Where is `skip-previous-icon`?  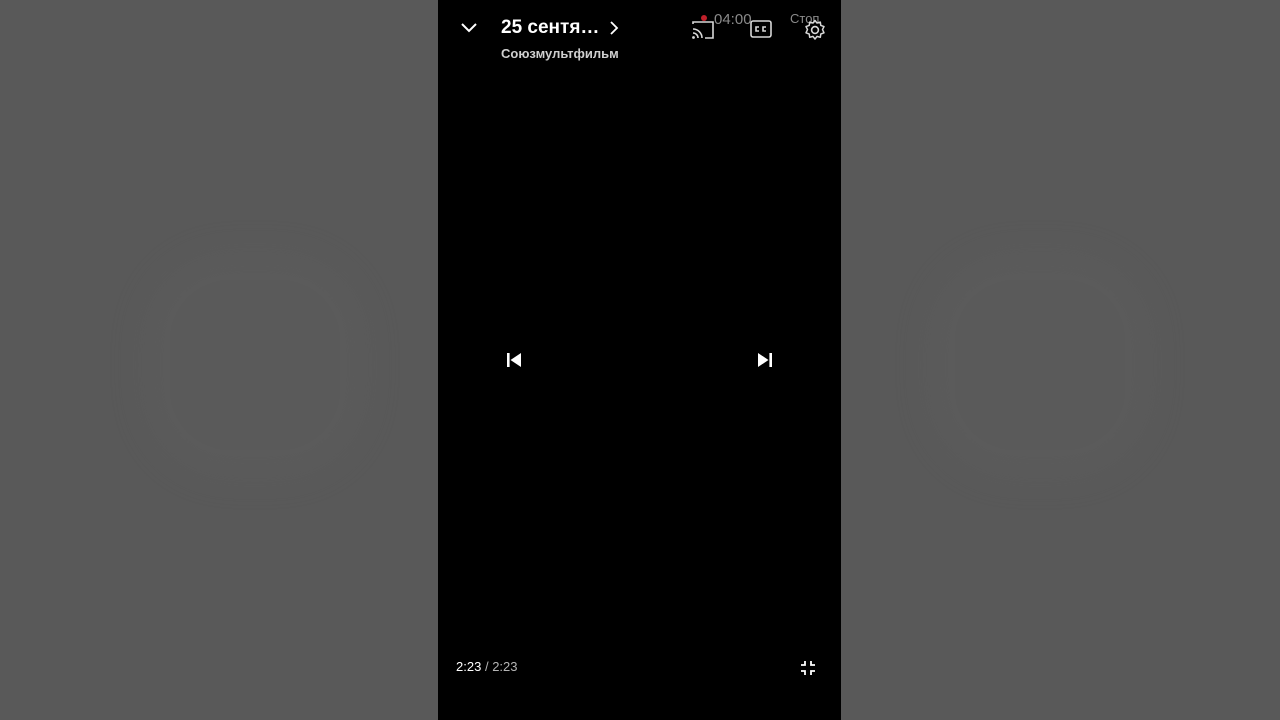
skip-previous-icon is located at coordinates (514, 360).